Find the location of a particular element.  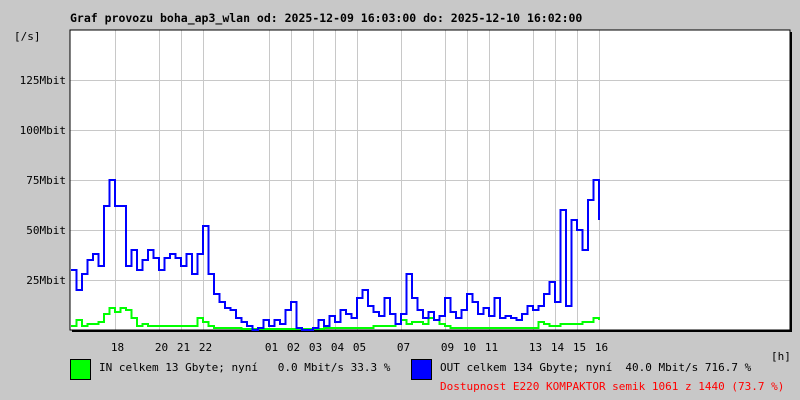

x-tick-label: 05 is located at coordinates (359, 347).